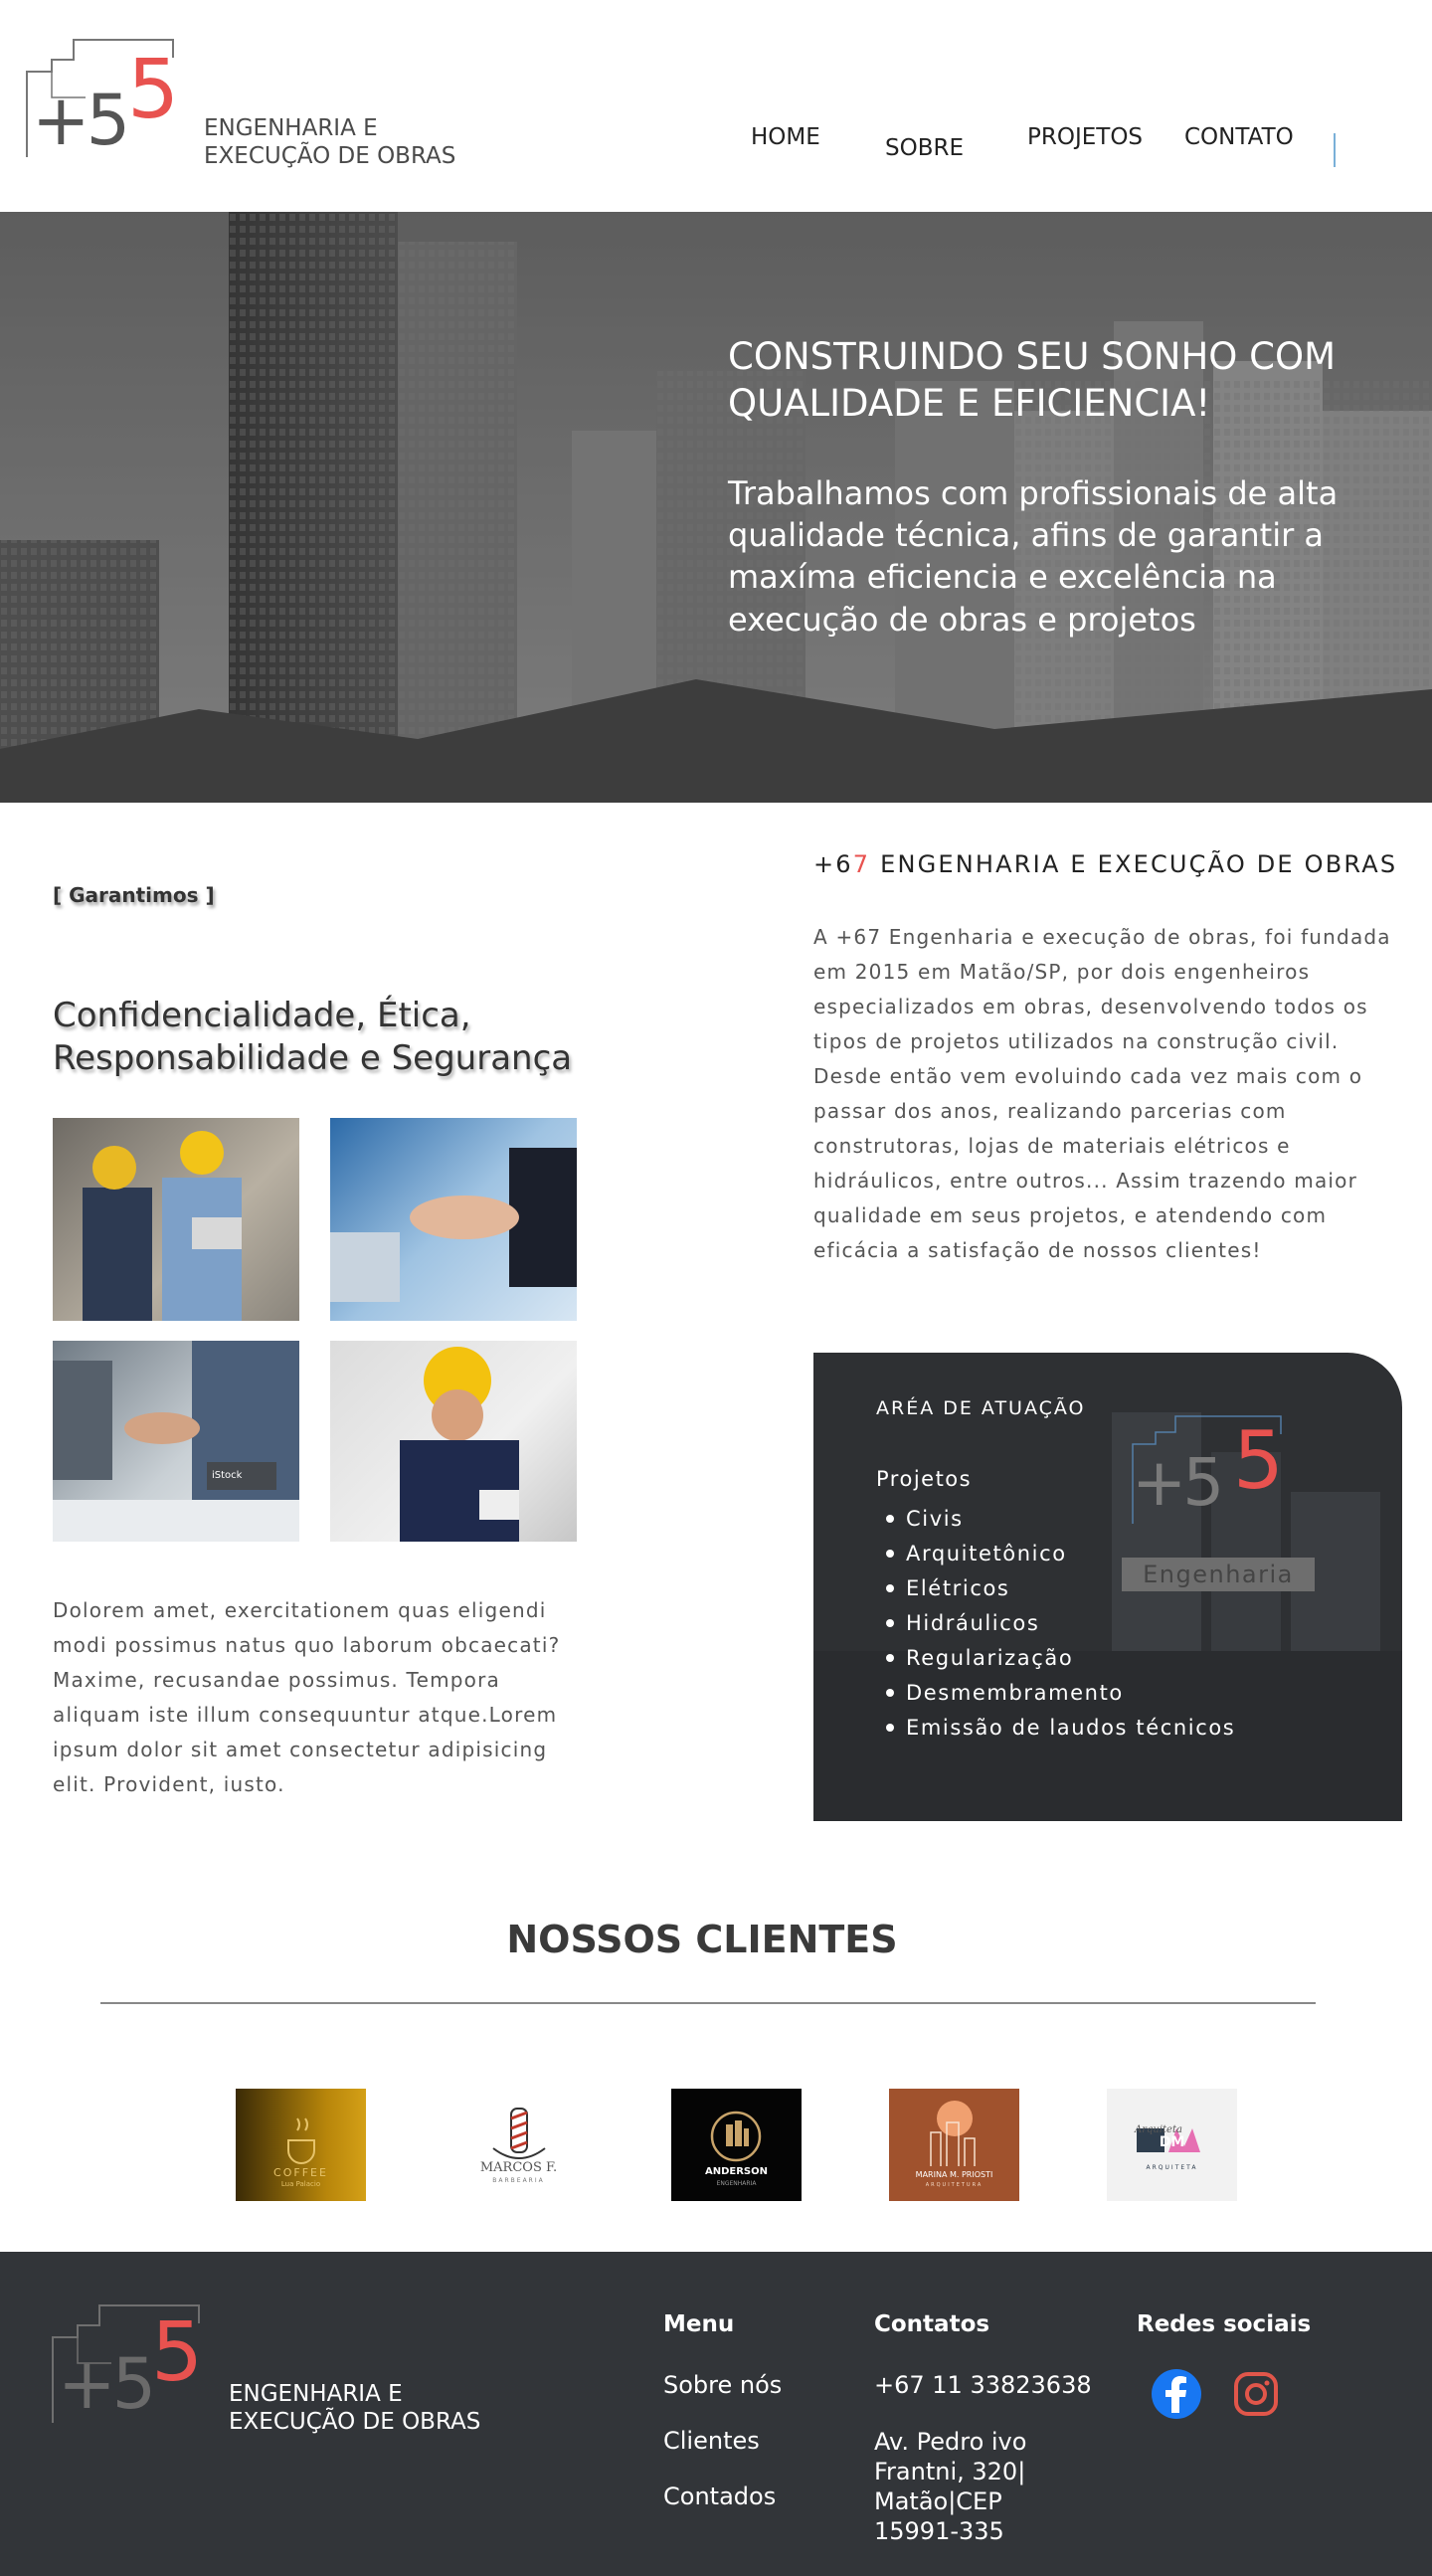  Describe the element at coordinates (454, 1441) in the screenshot. I see `photo-engineer-clipboard` at that location.